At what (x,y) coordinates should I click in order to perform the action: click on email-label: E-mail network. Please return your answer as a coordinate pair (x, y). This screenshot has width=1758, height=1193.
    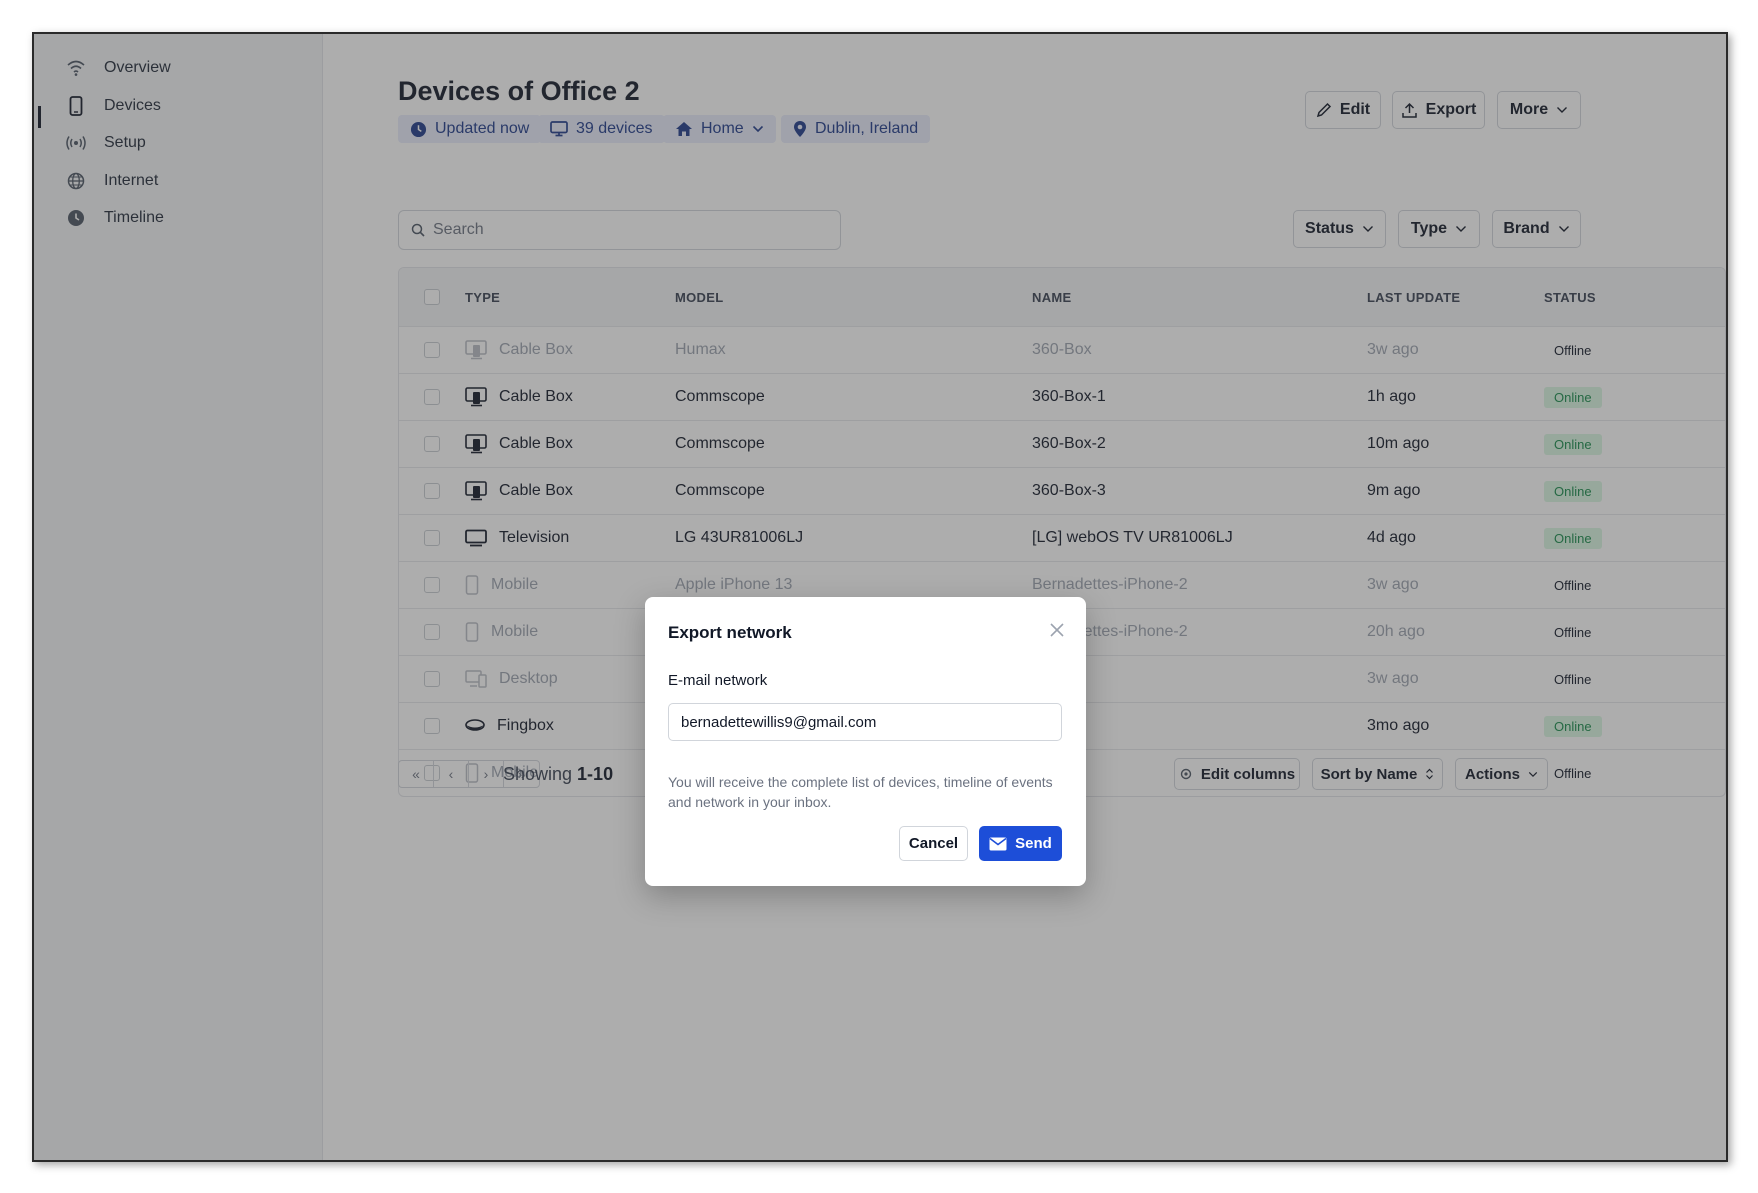
    Looking at the image, I should click on (718, 680).